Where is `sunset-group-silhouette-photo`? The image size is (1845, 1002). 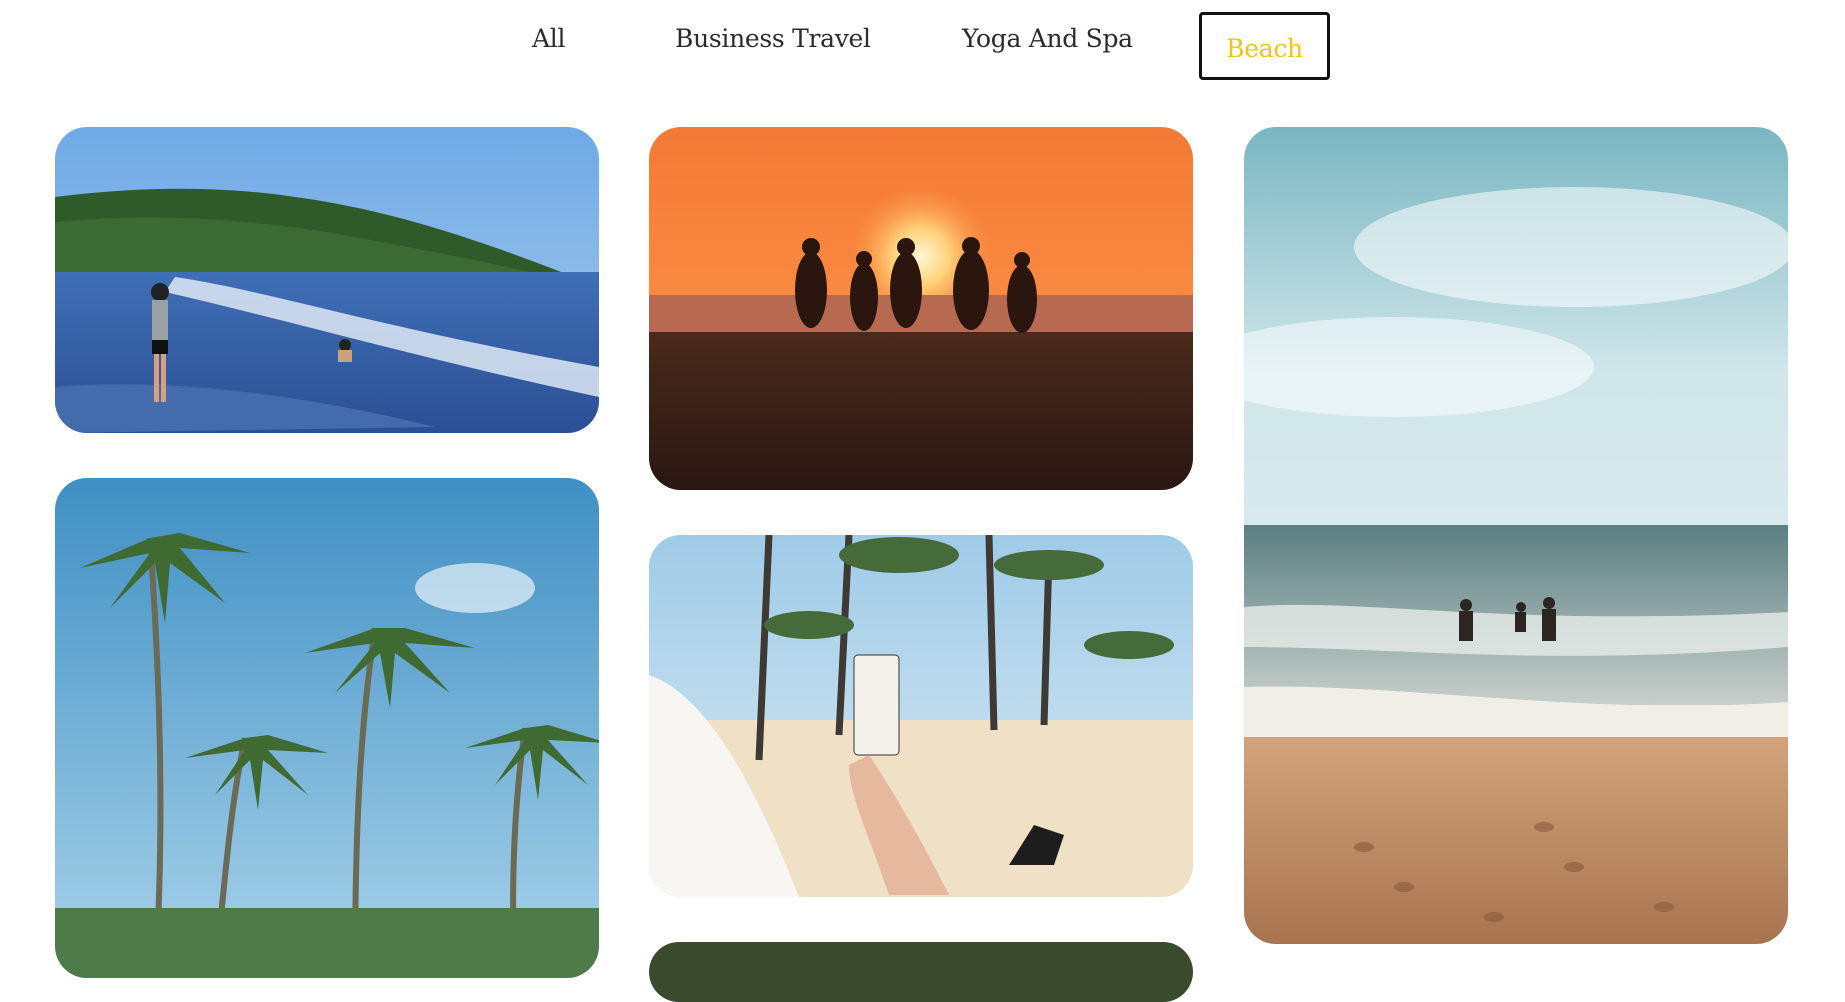 sunset-group-silhouette-photo is located at coordinates (921, 308).